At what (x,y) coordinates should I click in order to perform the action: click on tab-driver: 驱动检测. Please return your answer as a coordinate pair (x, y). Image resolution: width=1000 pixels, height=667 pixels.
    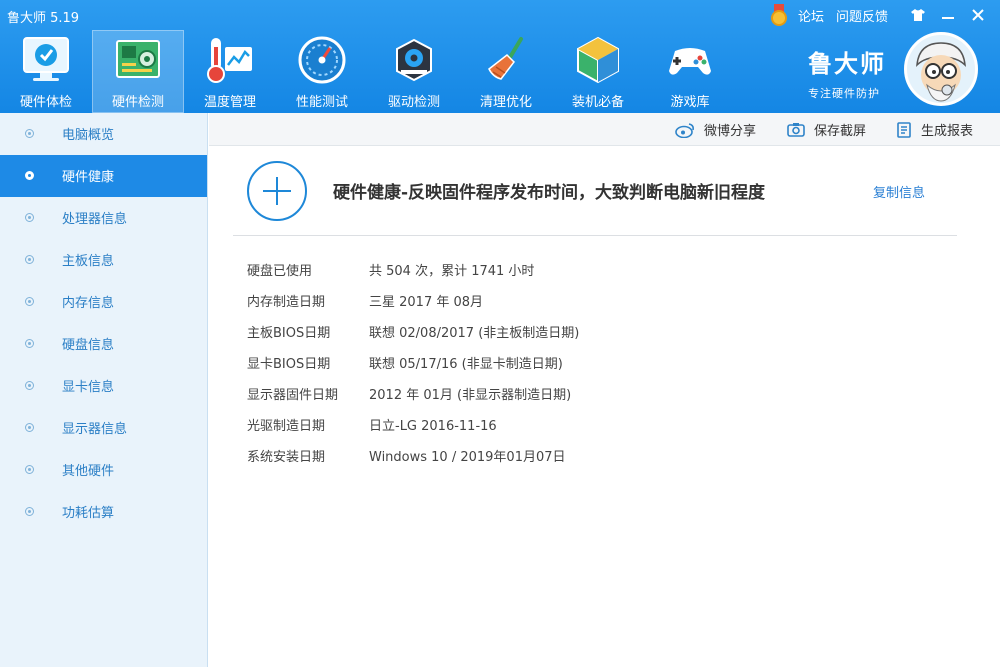
    Looking at the image, I should click on (414, 71).